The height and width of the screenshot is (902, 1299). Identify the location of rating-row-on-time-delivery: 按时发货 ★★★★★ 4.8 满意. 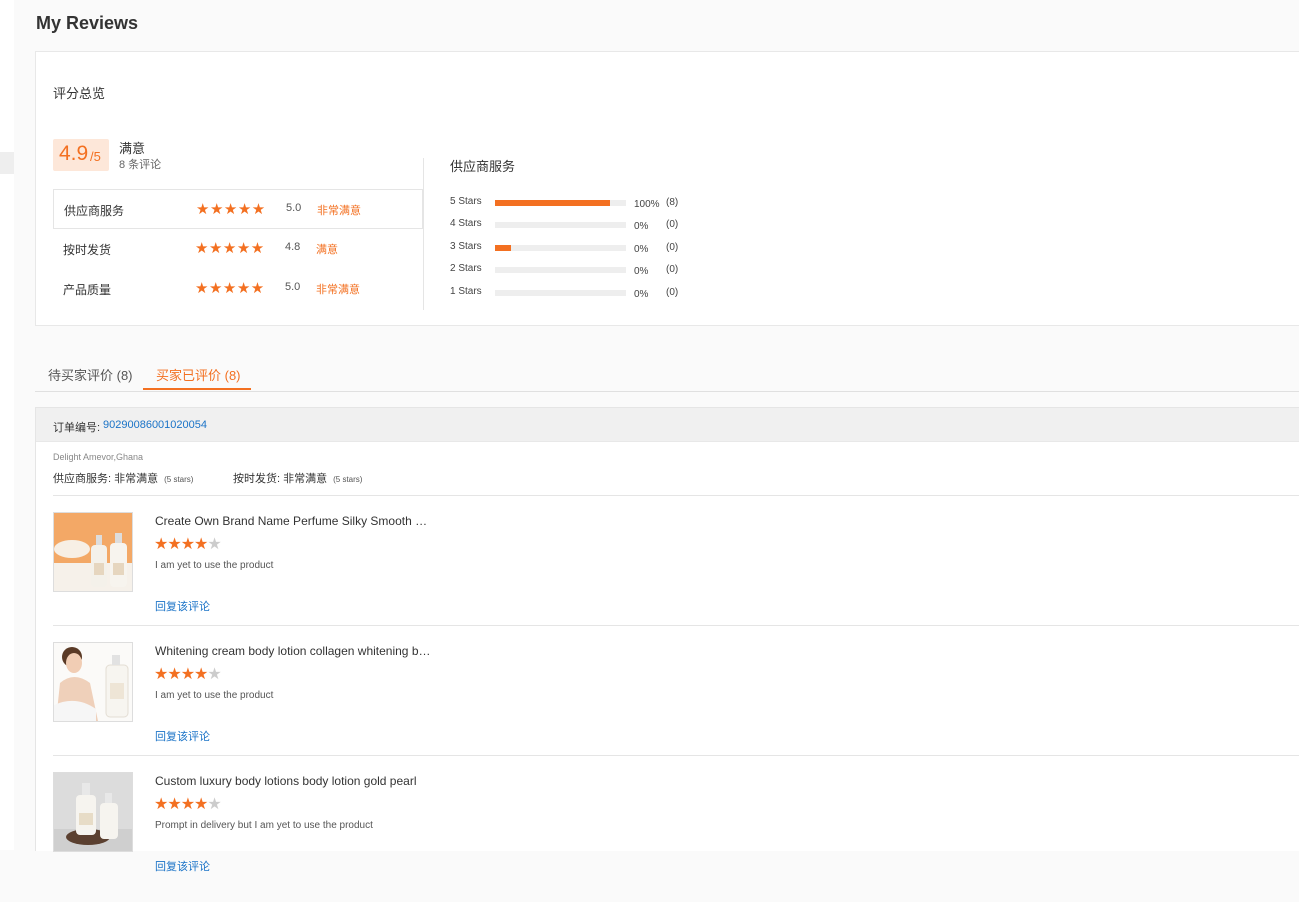
(238, 249).